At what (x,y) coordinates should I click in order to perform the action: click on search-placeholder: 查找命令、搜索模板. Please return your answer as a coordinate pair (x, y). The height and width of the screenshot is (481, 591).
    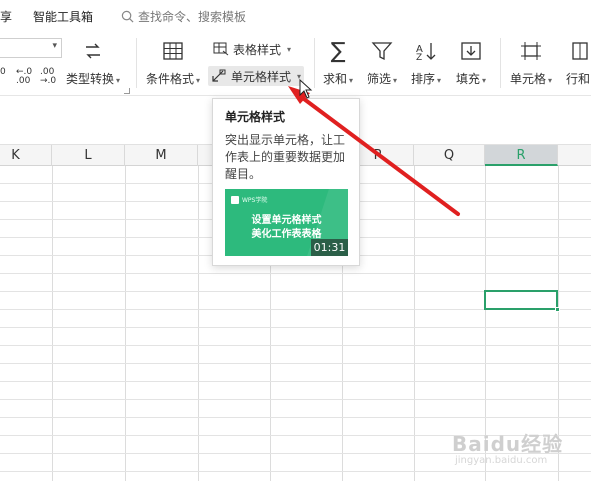
    Looking at the image, I should click on (192, 16).